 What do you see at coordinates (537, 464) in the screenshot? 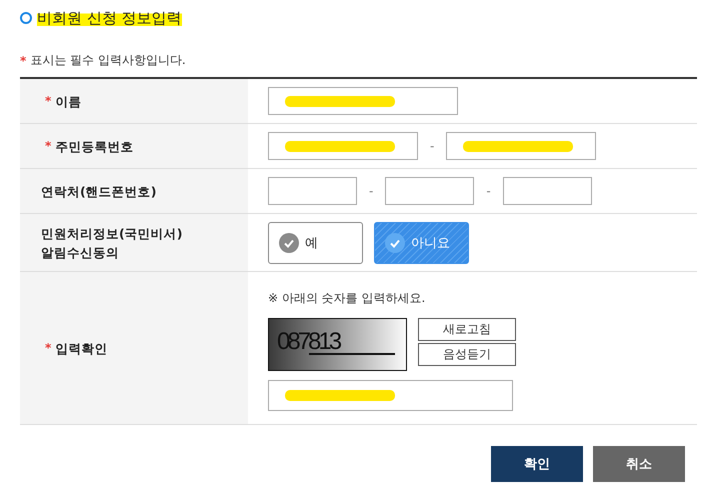
I see `confirm-button: 확인` at bounding box center [537, 464].